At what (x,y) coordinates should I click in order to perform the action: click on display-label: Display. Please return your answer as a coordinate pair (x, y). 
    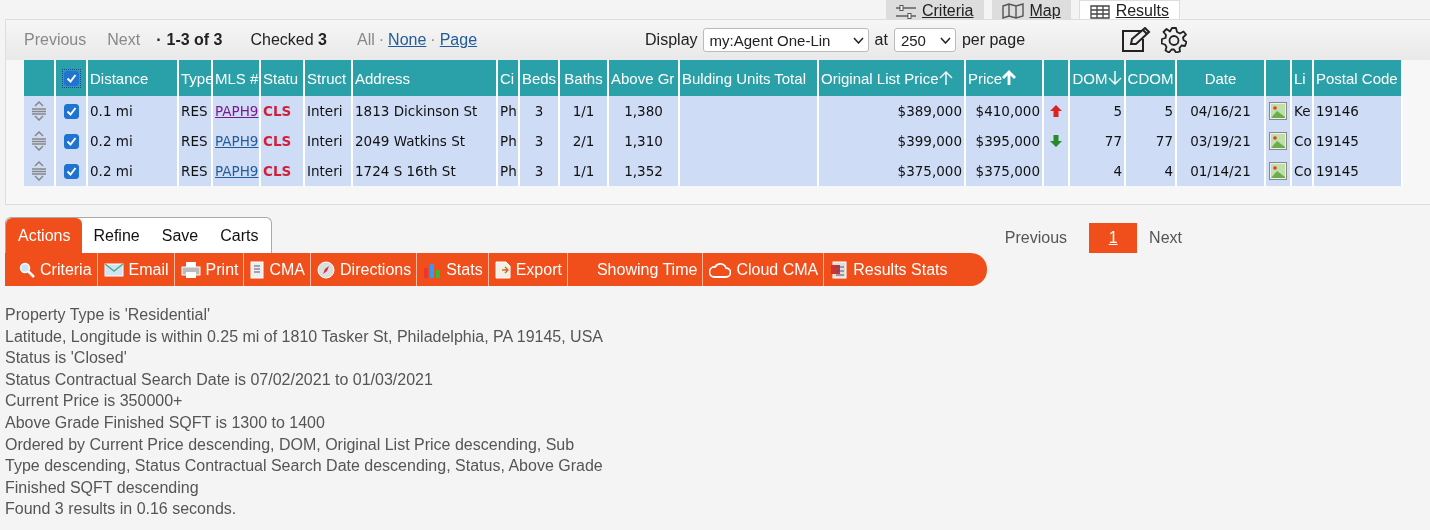
    Looking at the image, I should click on (671, 40).